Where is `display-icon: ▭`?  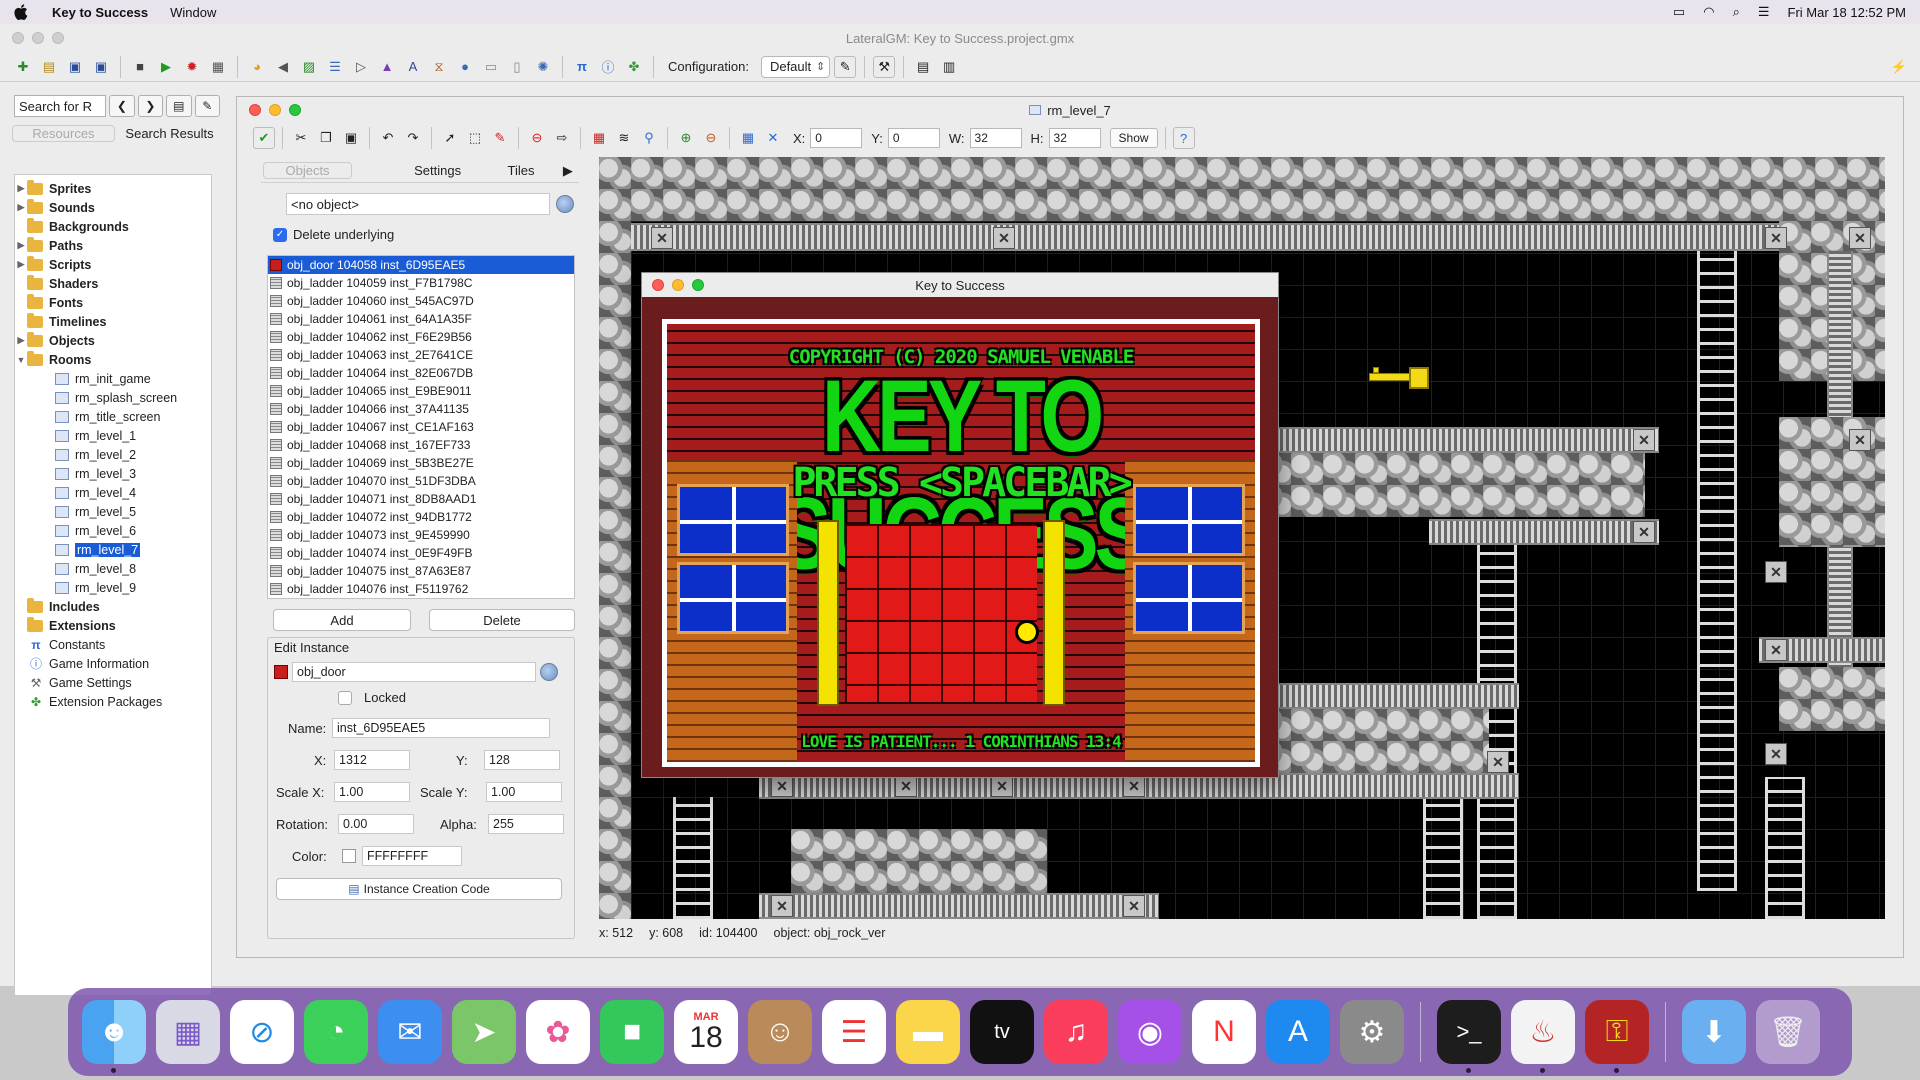
display-icon: ▭ is located at coordinates (1679, 12).